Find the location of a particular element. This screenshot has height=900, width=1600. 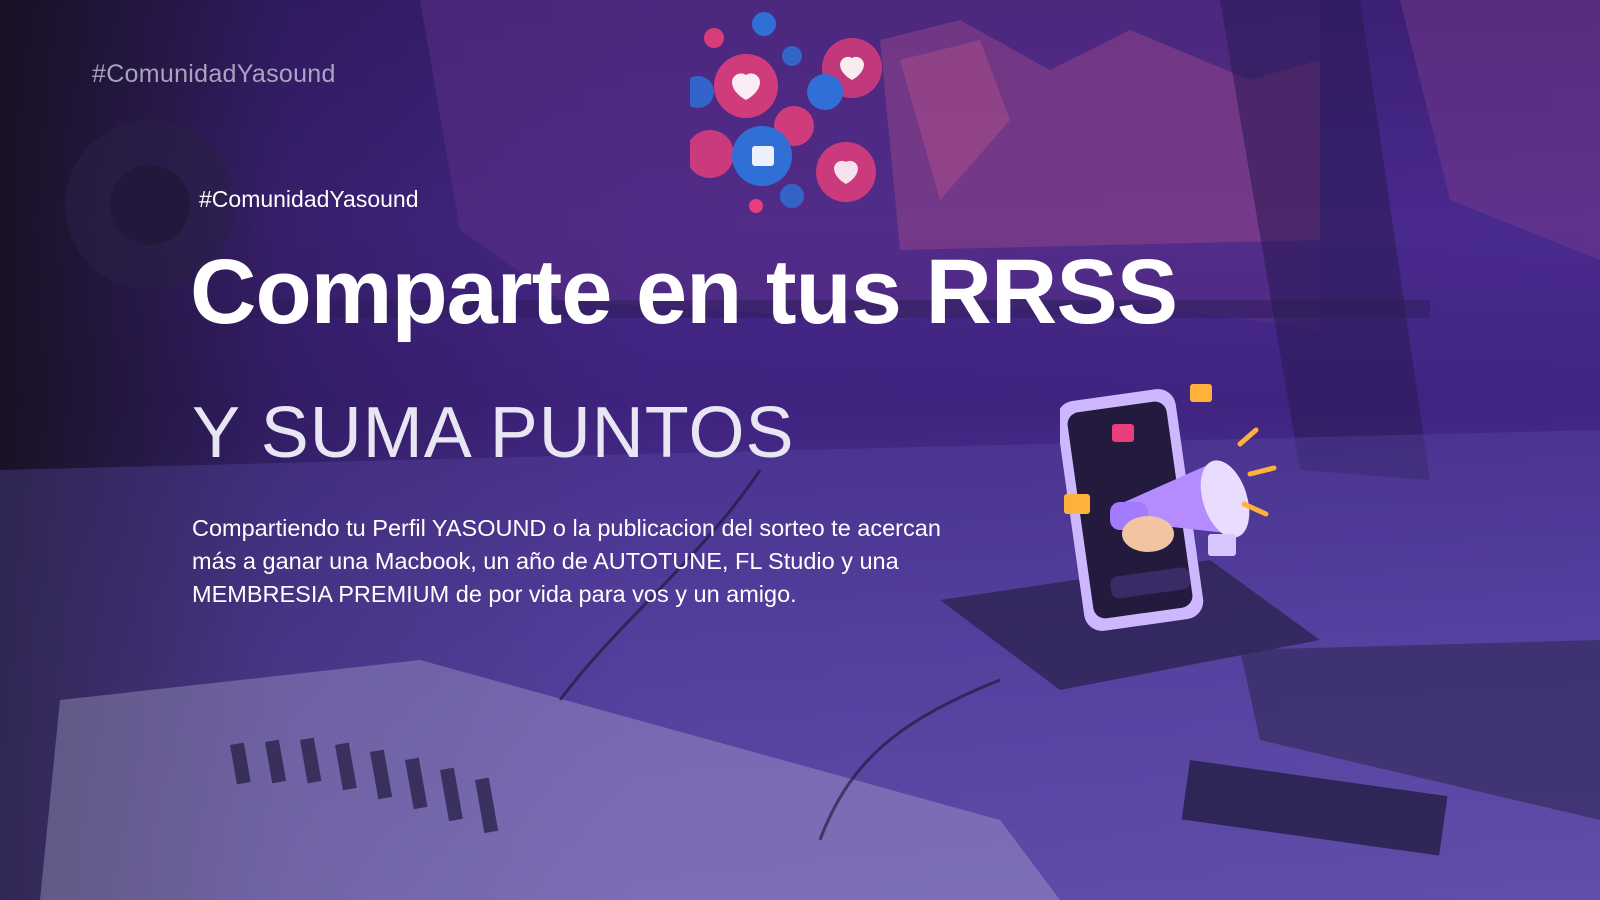

phone-megaphone-illustration is located at coordinates (1178, 514).